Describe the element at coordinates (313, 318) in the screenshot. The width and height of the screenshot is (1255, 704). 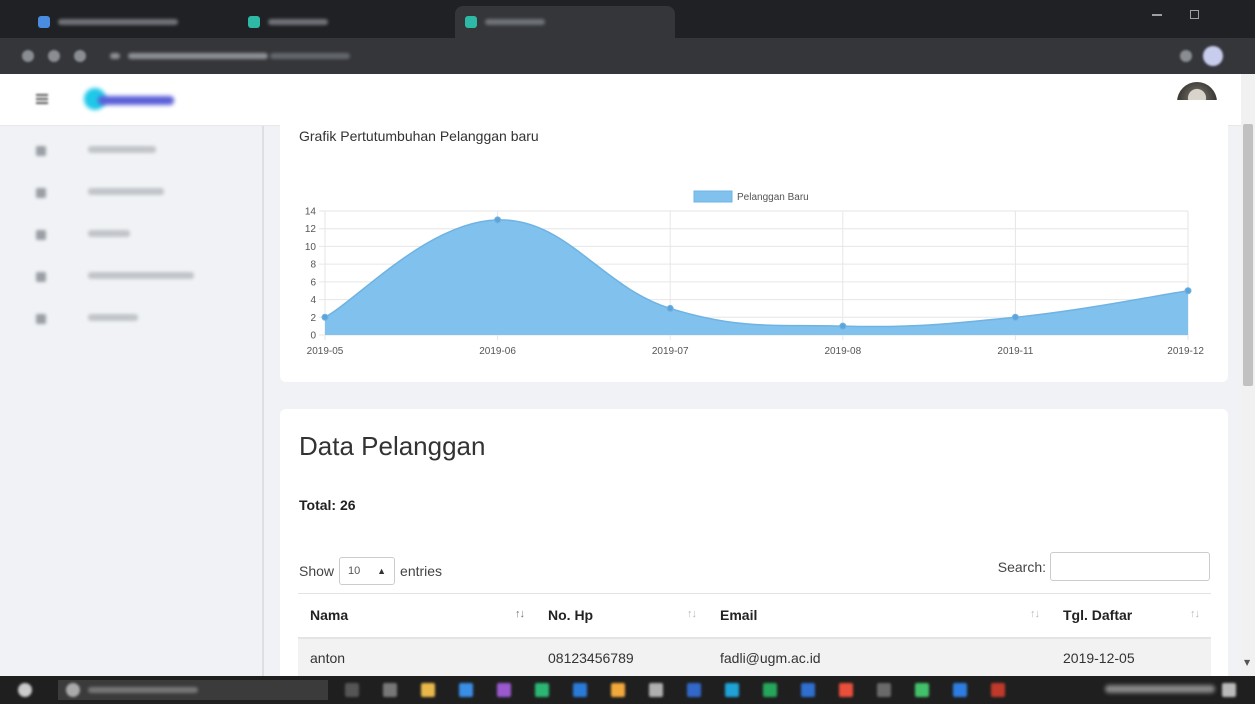
I see `y-tick-label: 2` at that location.